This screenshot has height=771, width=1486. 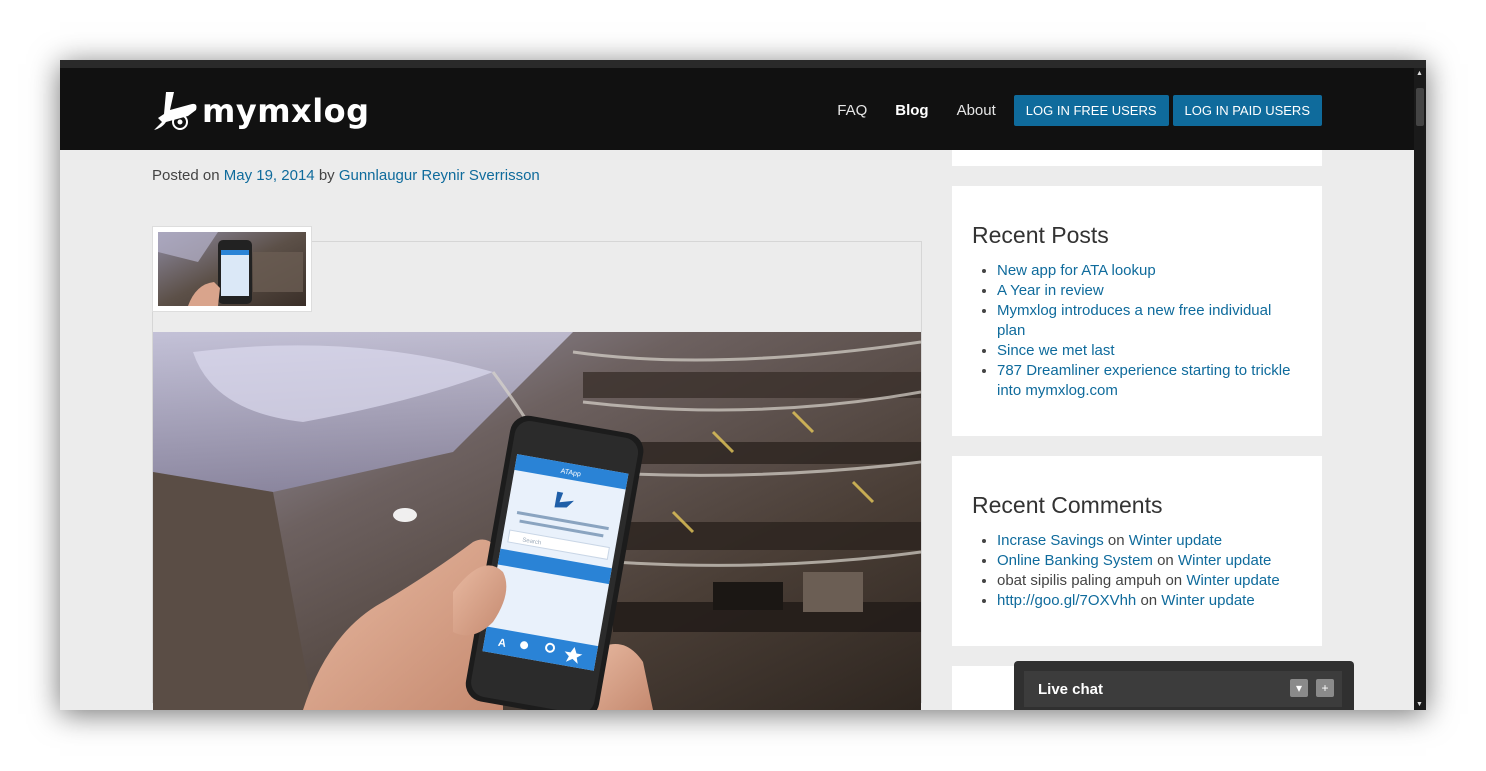 I want to click on list-item: Incrase Savings on Winter update, so click(x=1149, y=541).